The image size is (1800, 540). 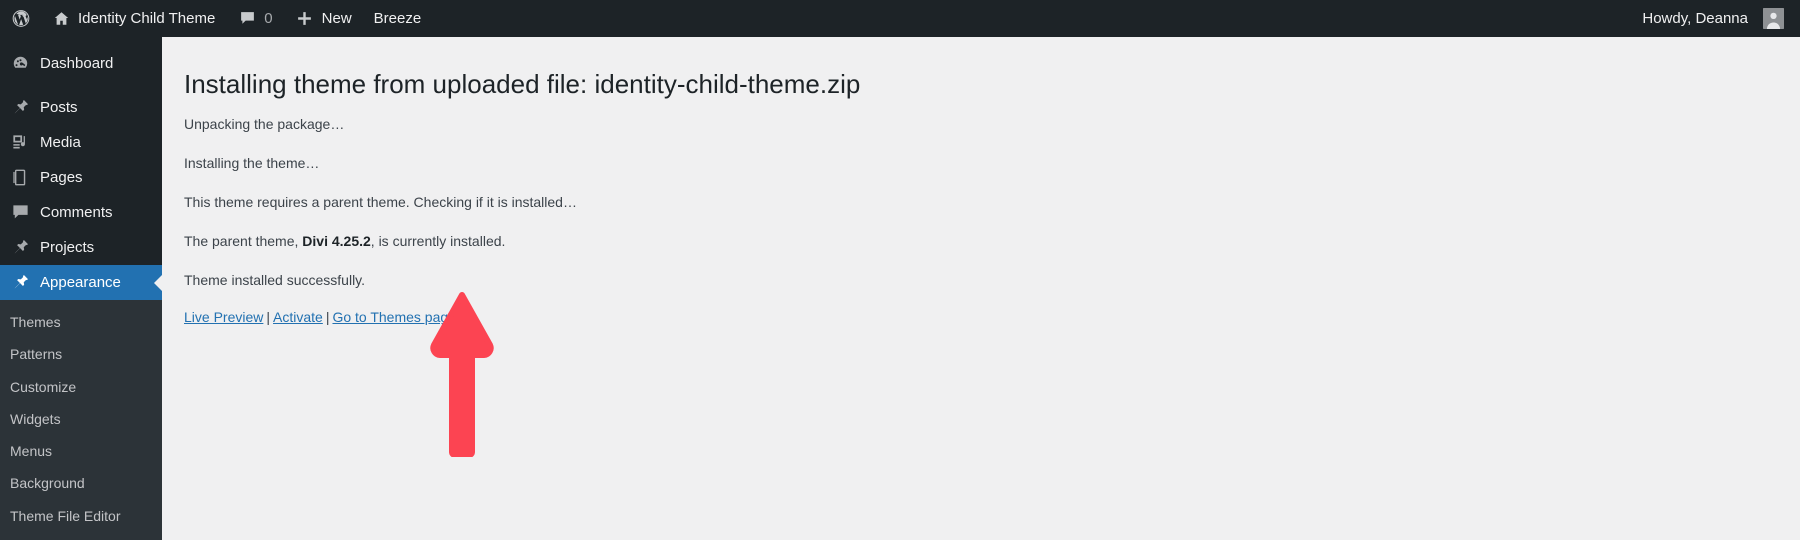 I want to click on menu-spacer-top, so click(x=81, y=41).